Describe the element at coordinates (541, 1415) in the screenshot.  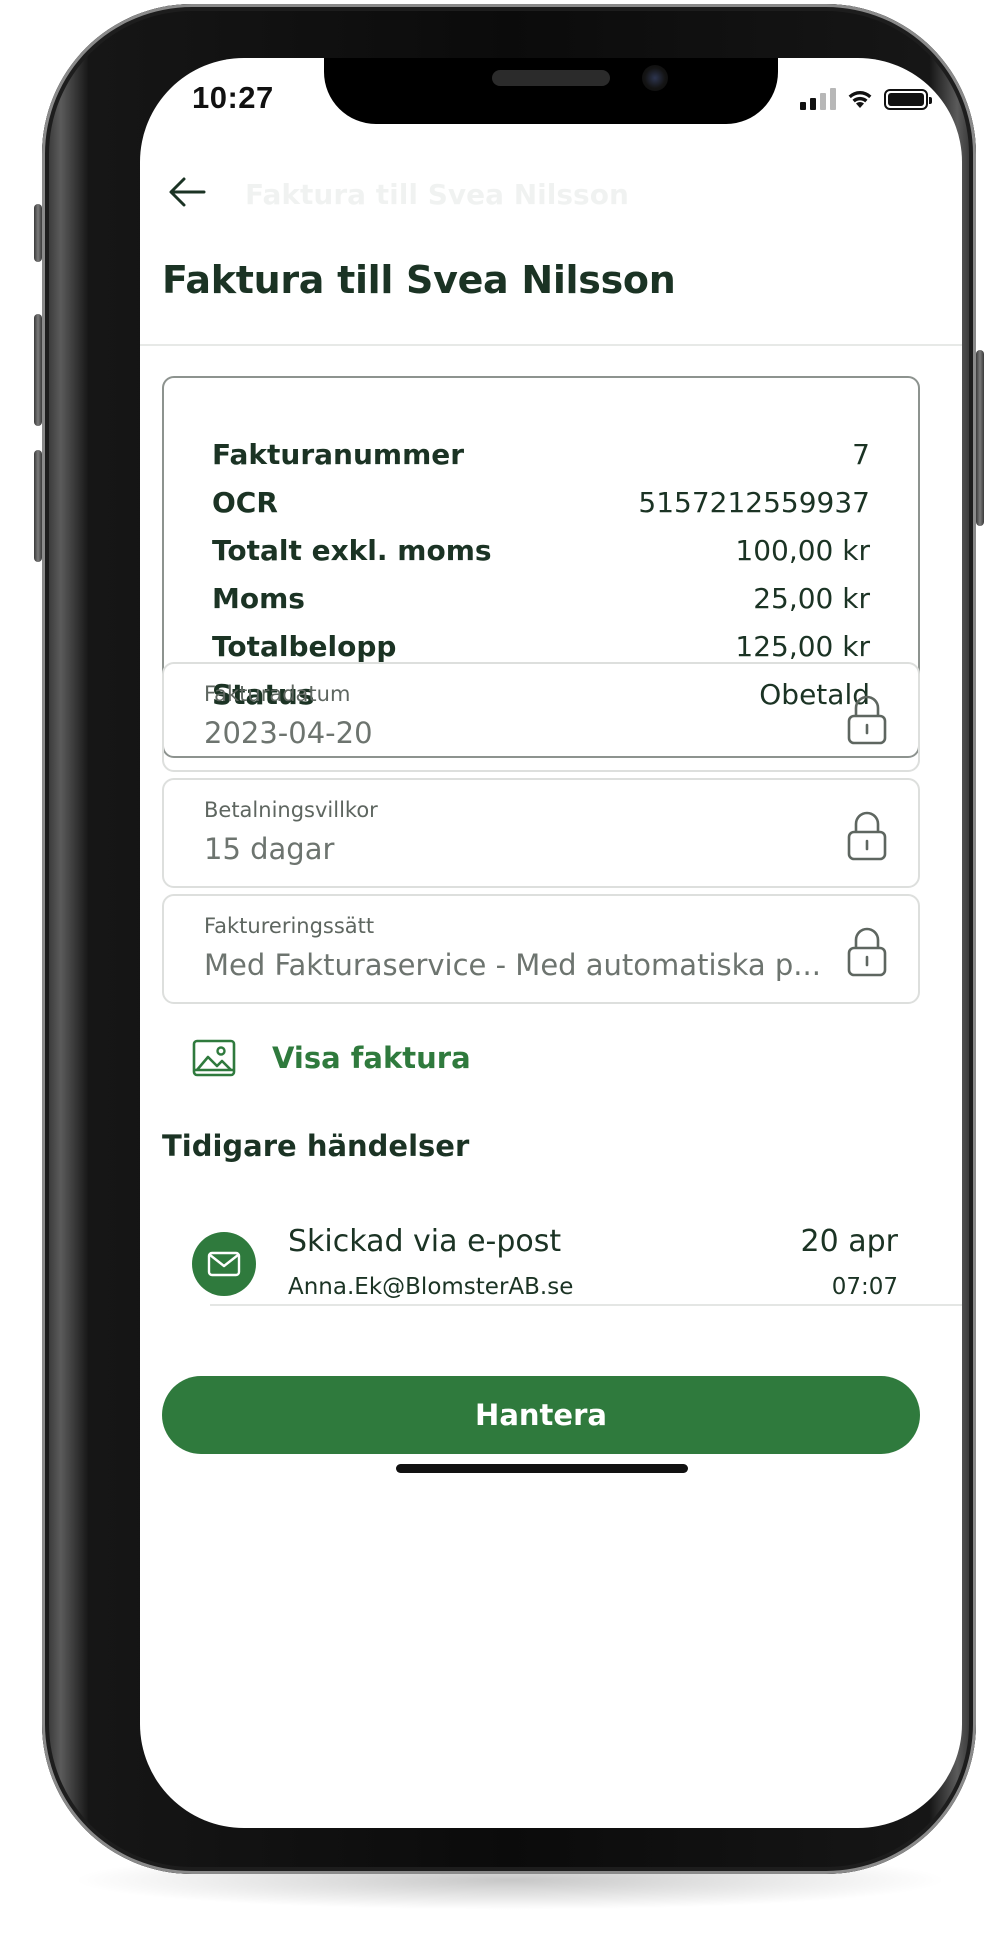
I see `manage-button: Hantera` at that location.